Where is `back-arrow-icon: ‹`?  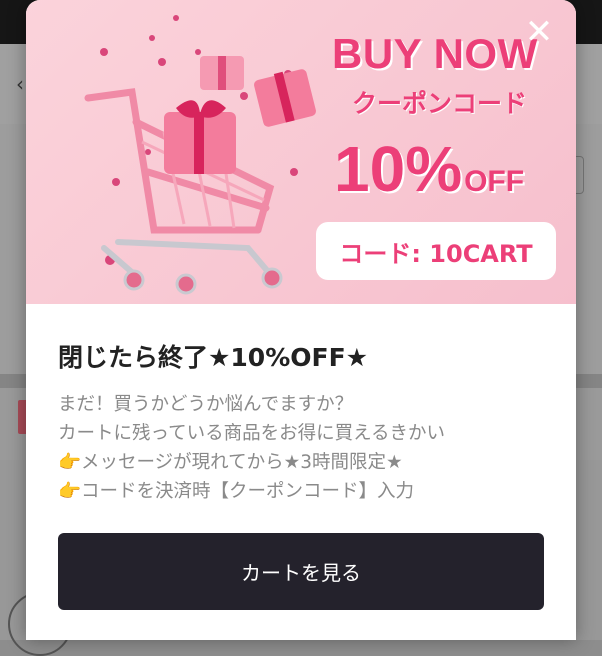
back-arrow-icon: ‹ is located at coordinates (20, 84).